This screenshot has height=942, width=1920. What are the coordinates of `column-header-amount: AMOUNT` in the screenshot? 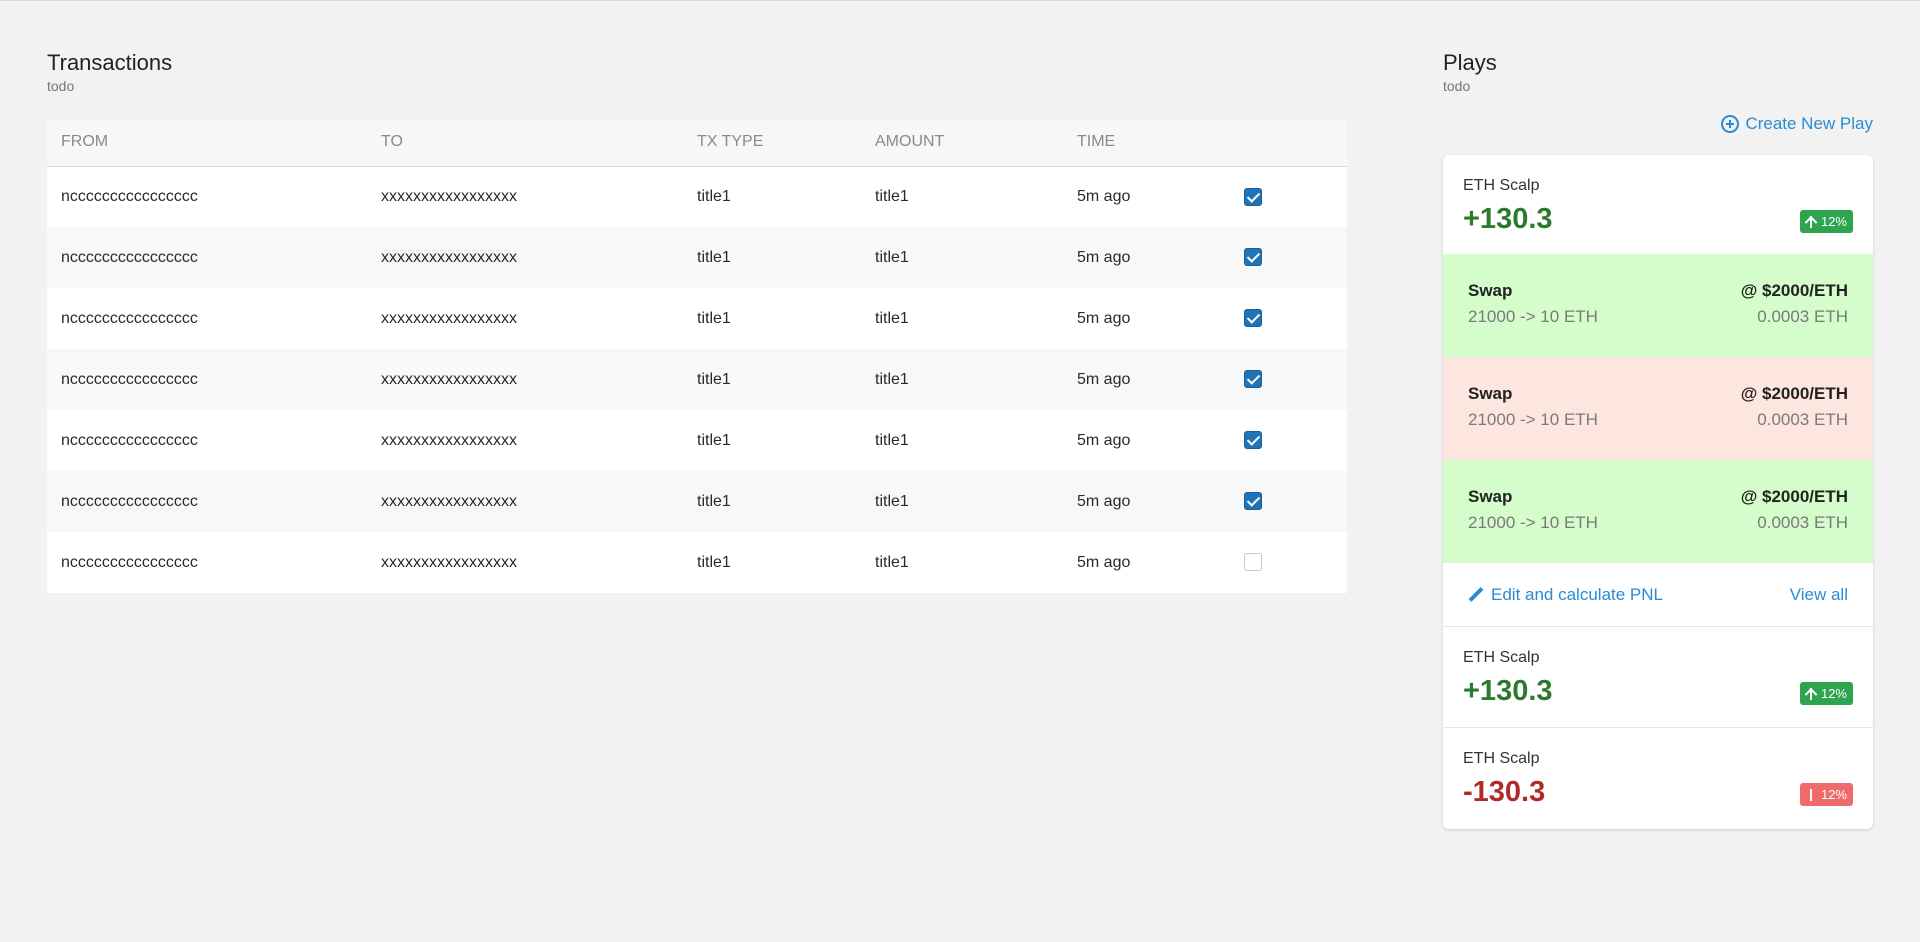 It's located at (962, 143).